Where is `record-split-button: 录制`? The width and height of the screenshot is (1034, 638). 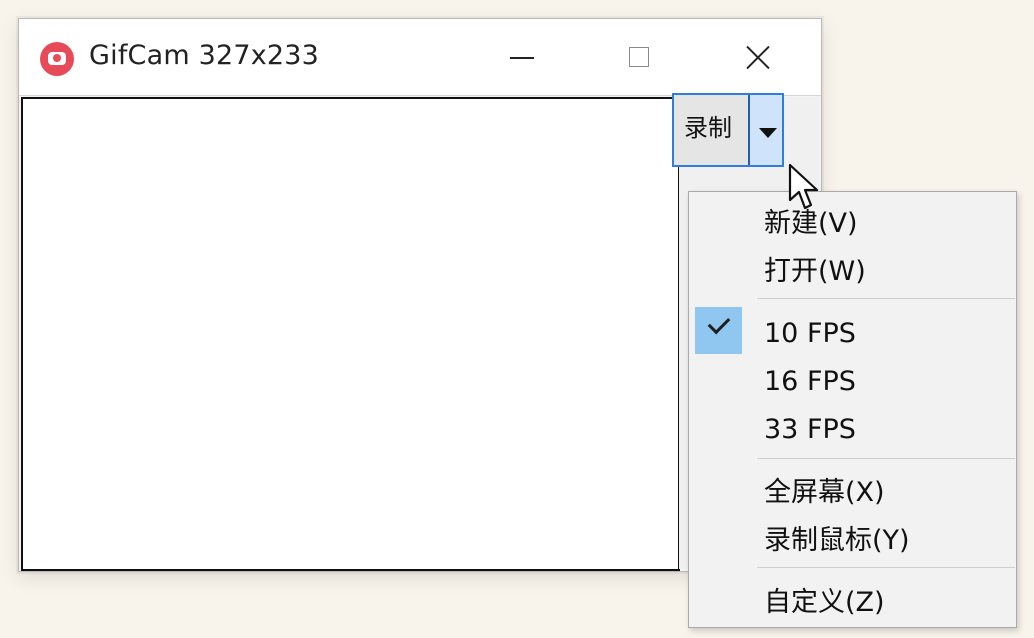
record-split-button: 录制 is located at coordinates (728, 130).